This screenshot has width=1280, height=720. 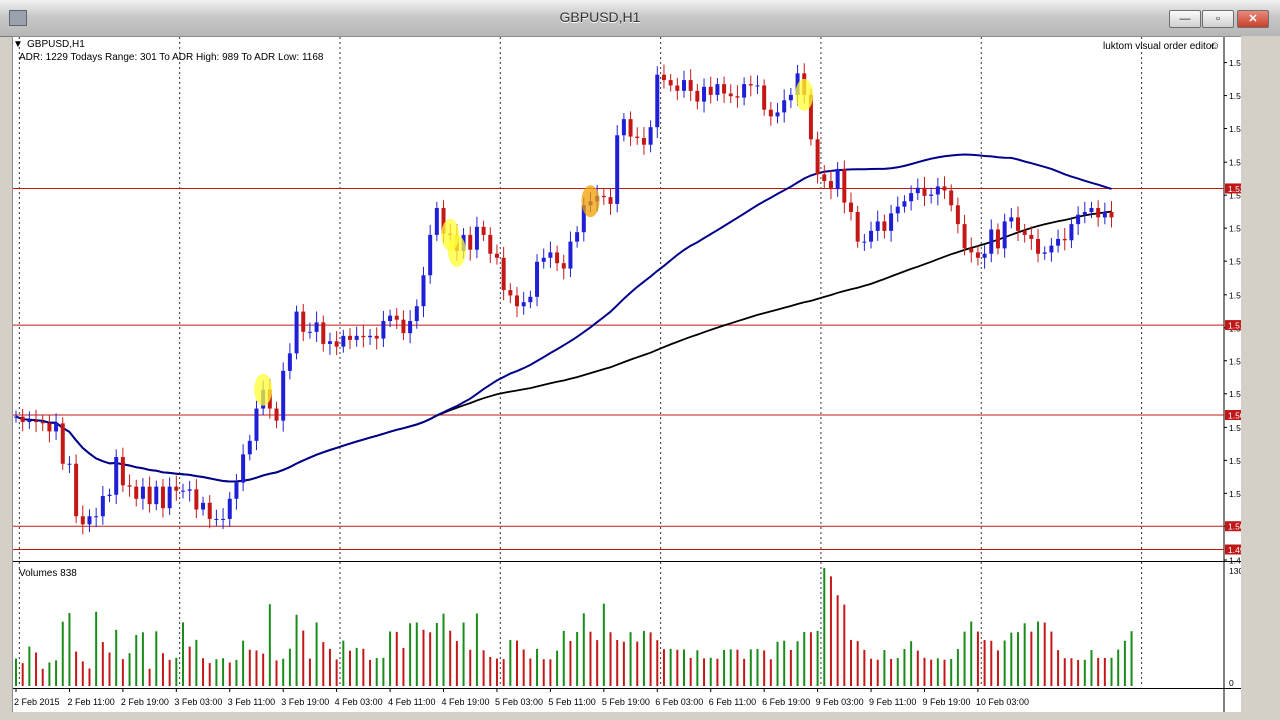 What do you see at coordinates (1253, 19) in the screenshot?
I see `close-button: ✕` at bounding box center [1253, 19].